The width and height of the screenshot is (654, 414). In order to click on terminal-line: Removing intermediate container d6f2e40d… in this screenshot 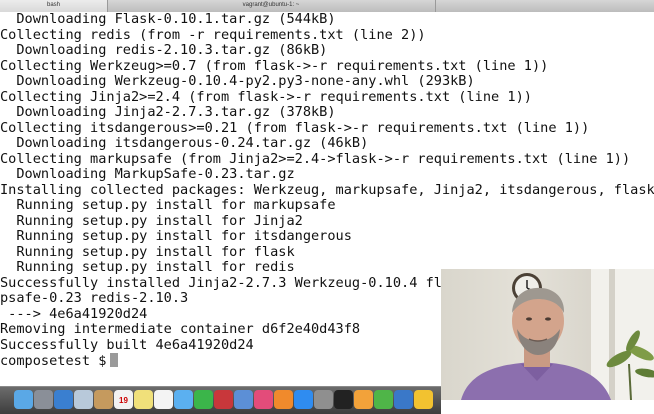, I will do `click(180, 329)`.